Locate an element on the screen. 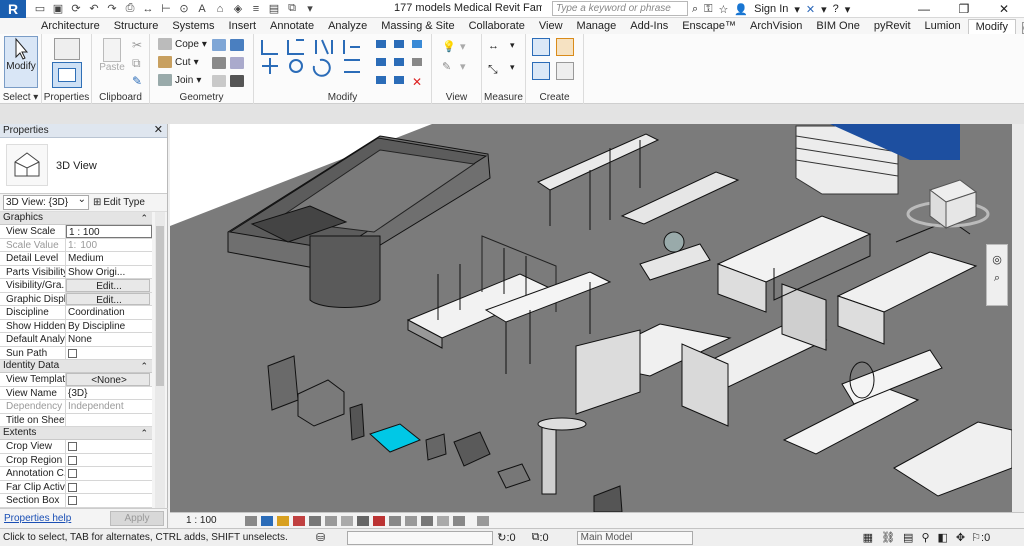 The image size is (1024, 546). sun-path-icon is located at coordinates (282, 520).